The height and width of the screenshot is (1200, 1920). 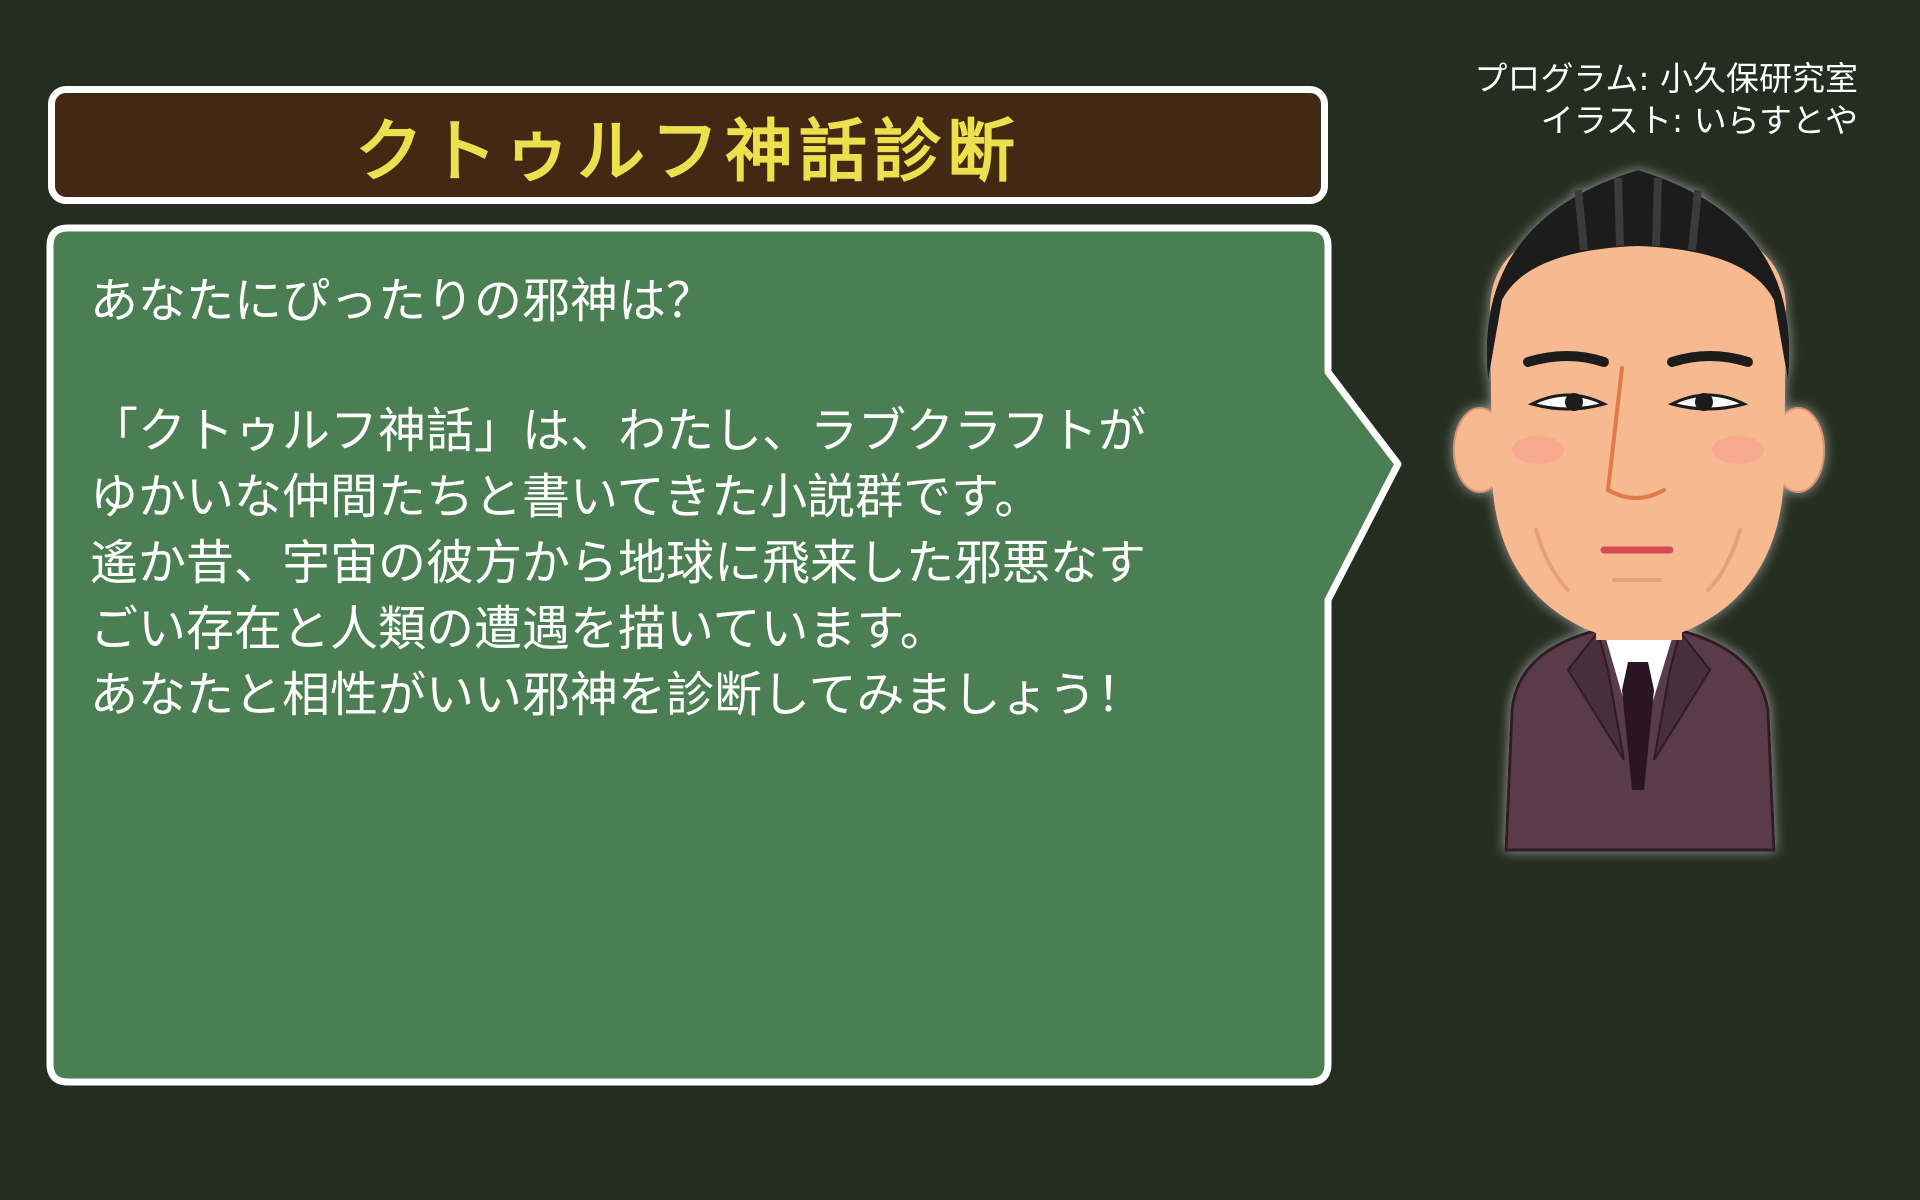 I want to click on credit-program: プログラム: 小久保研究室, so click(x=1666, y=78).